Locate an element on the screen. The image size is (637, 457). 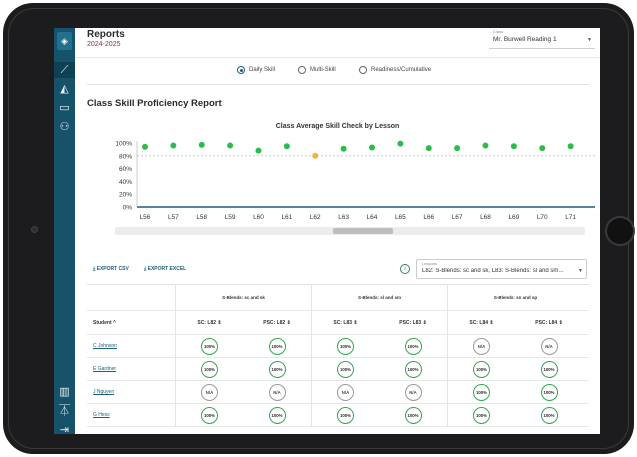
camera-icon is located at coordinates (34, 229).